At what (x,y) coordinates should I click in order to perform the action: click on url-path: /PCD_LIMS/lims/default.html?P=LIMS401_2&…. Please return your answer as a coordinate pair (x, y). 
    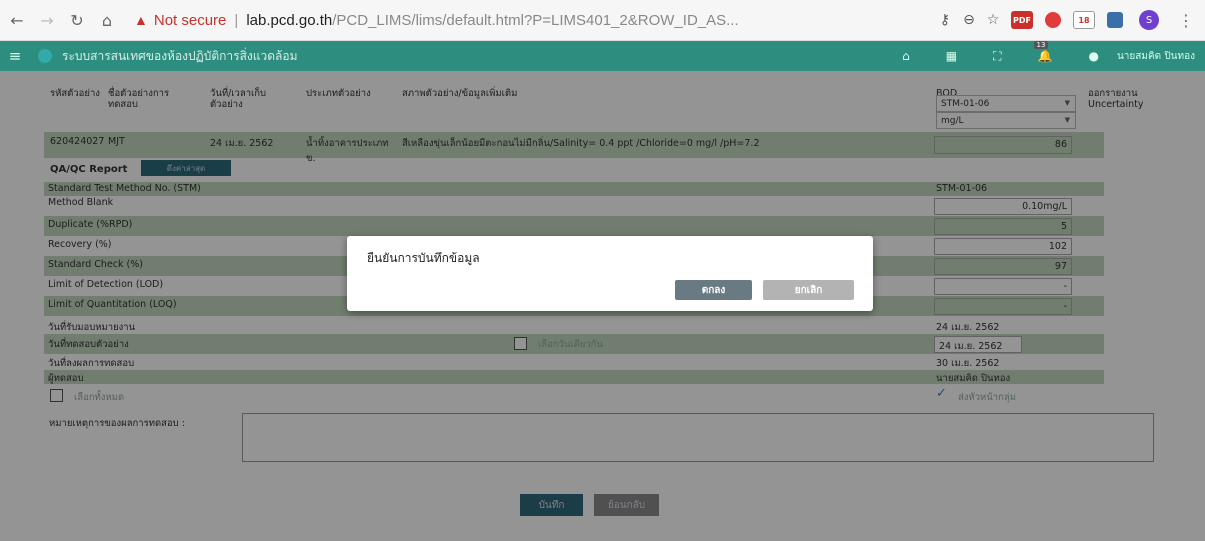
    Looking at the image, I should click on (535, 20).